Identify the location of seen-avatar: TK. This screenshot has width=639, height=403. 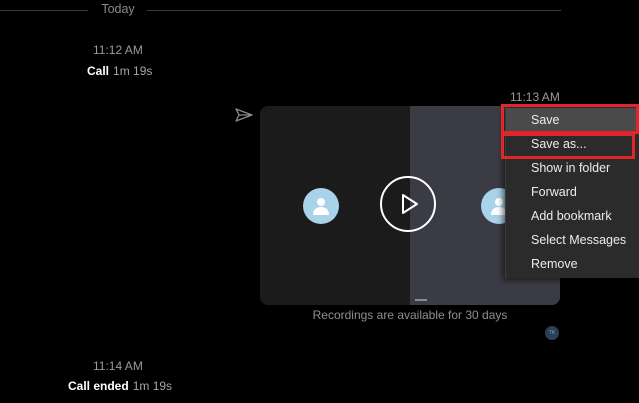
(552, 333).